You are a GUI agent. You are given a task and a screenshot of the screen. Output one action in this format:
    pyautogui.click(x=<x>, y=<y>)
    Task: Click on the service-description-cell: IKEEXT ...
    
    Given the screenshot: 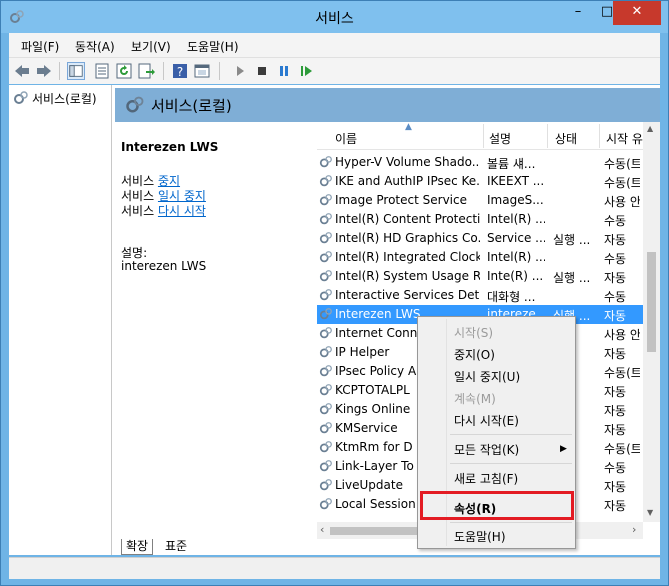 What is the action you would take?
    pyautogui.click(x=516, y=181)
    